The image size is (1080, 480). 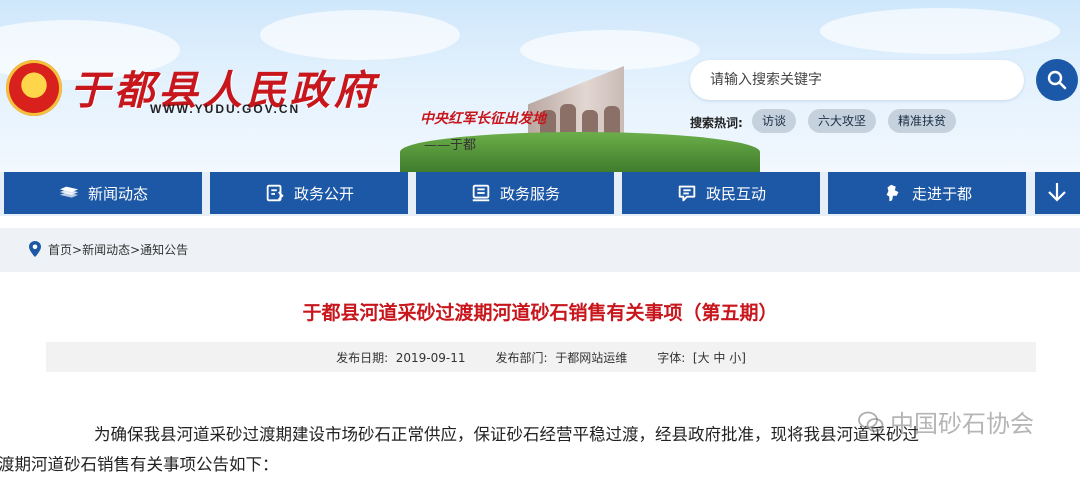 I want to click on search-icon, so click(x=1057, y=80).